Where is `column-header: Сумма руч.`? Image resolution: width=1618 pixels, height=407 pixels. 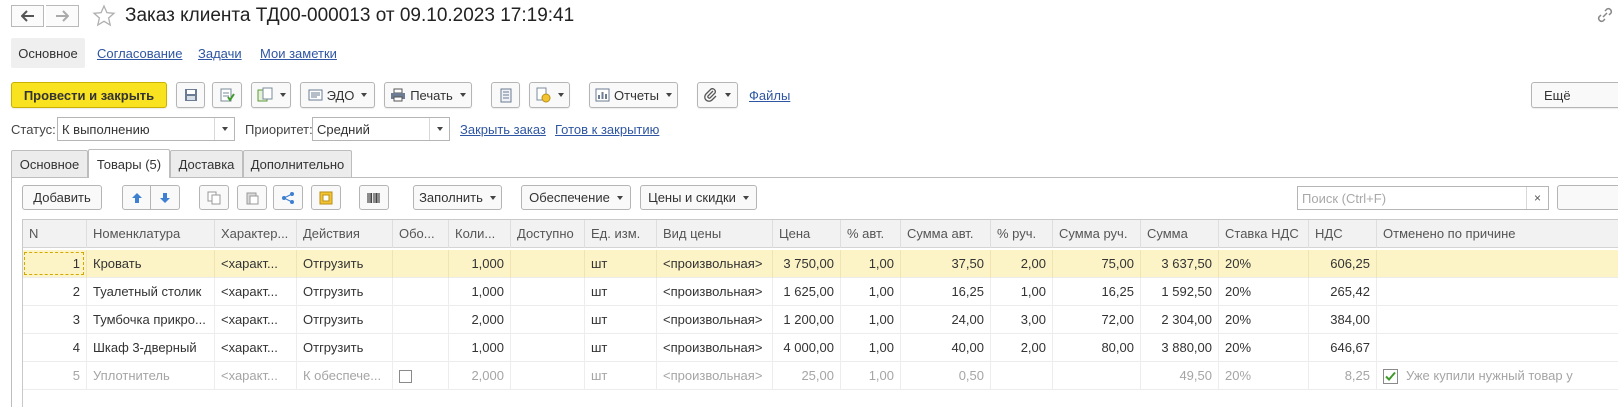
column-header: Сумма руч. is located at coordinates (1097, 234).